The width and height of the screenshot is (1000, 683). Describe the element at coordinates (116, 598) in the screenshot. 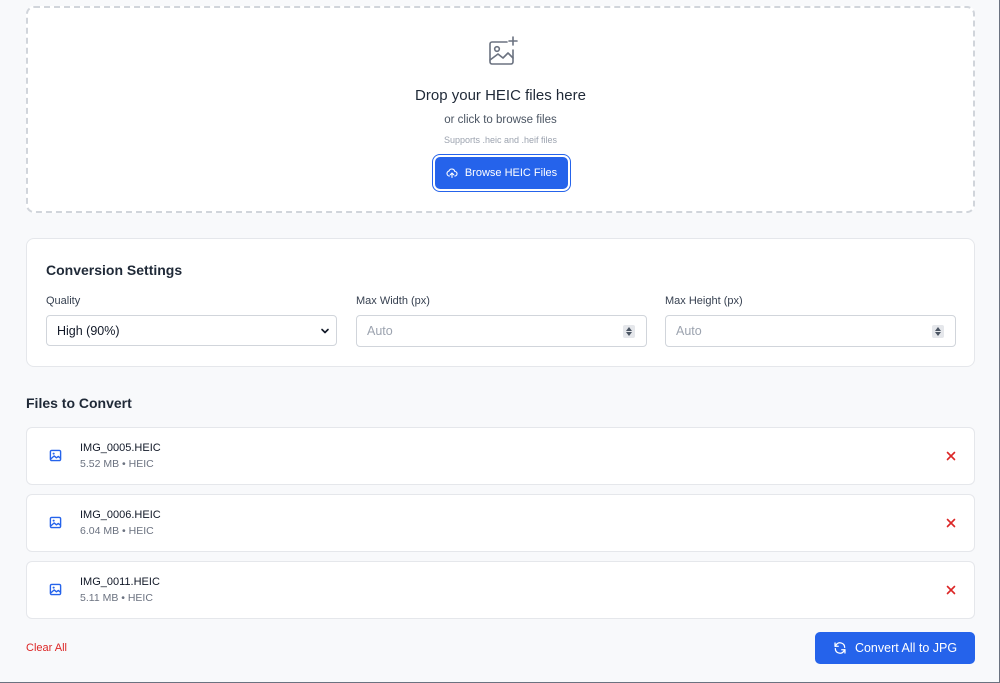

I see `file-meta: 5.11 MB • HEIC` at that location.